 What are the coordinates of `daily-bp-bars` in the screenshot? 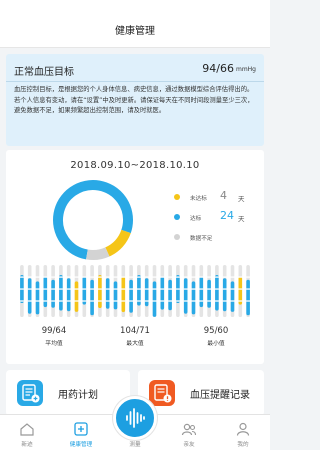 It's located at (135, 291).